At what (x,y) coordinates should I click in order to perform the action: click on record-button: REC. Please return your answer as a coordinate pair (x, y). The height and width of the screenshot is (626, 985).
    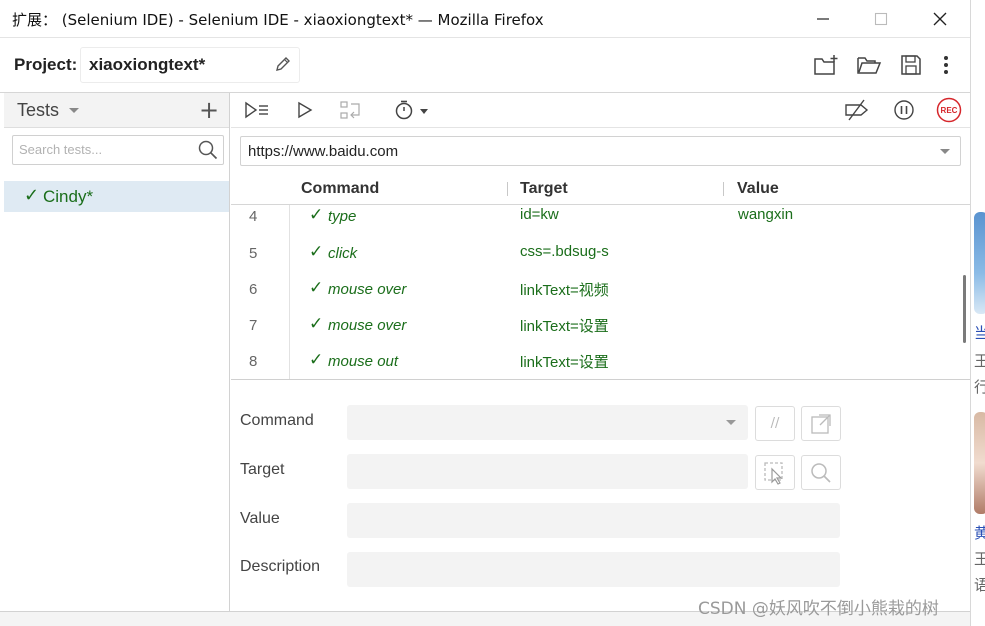
    Looking at the image, I should click on (949, 110).